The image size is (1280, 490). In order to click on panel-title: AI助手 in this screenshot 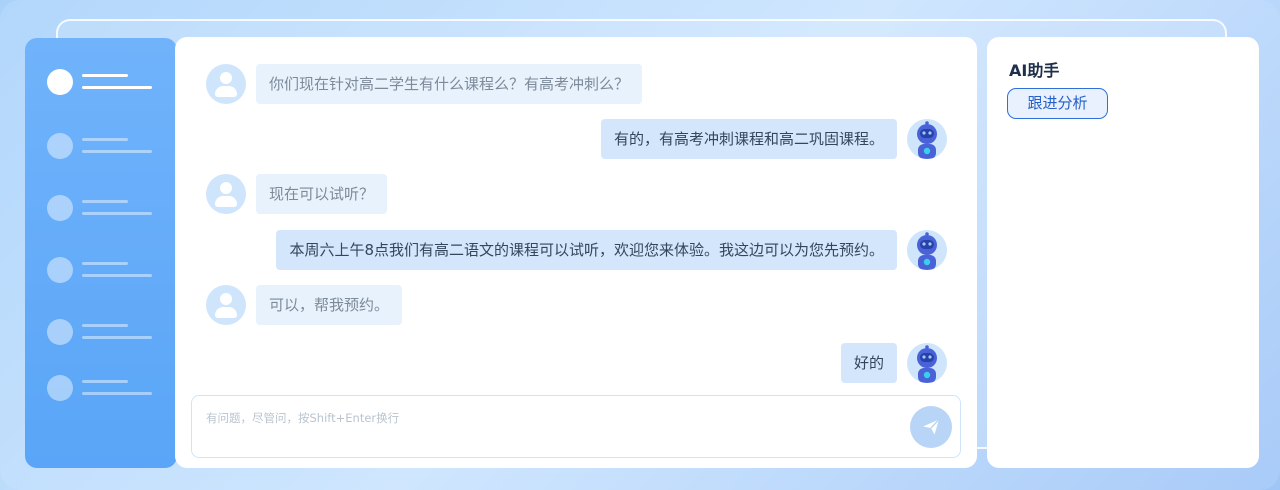, I will do `click(1034, 70)`.